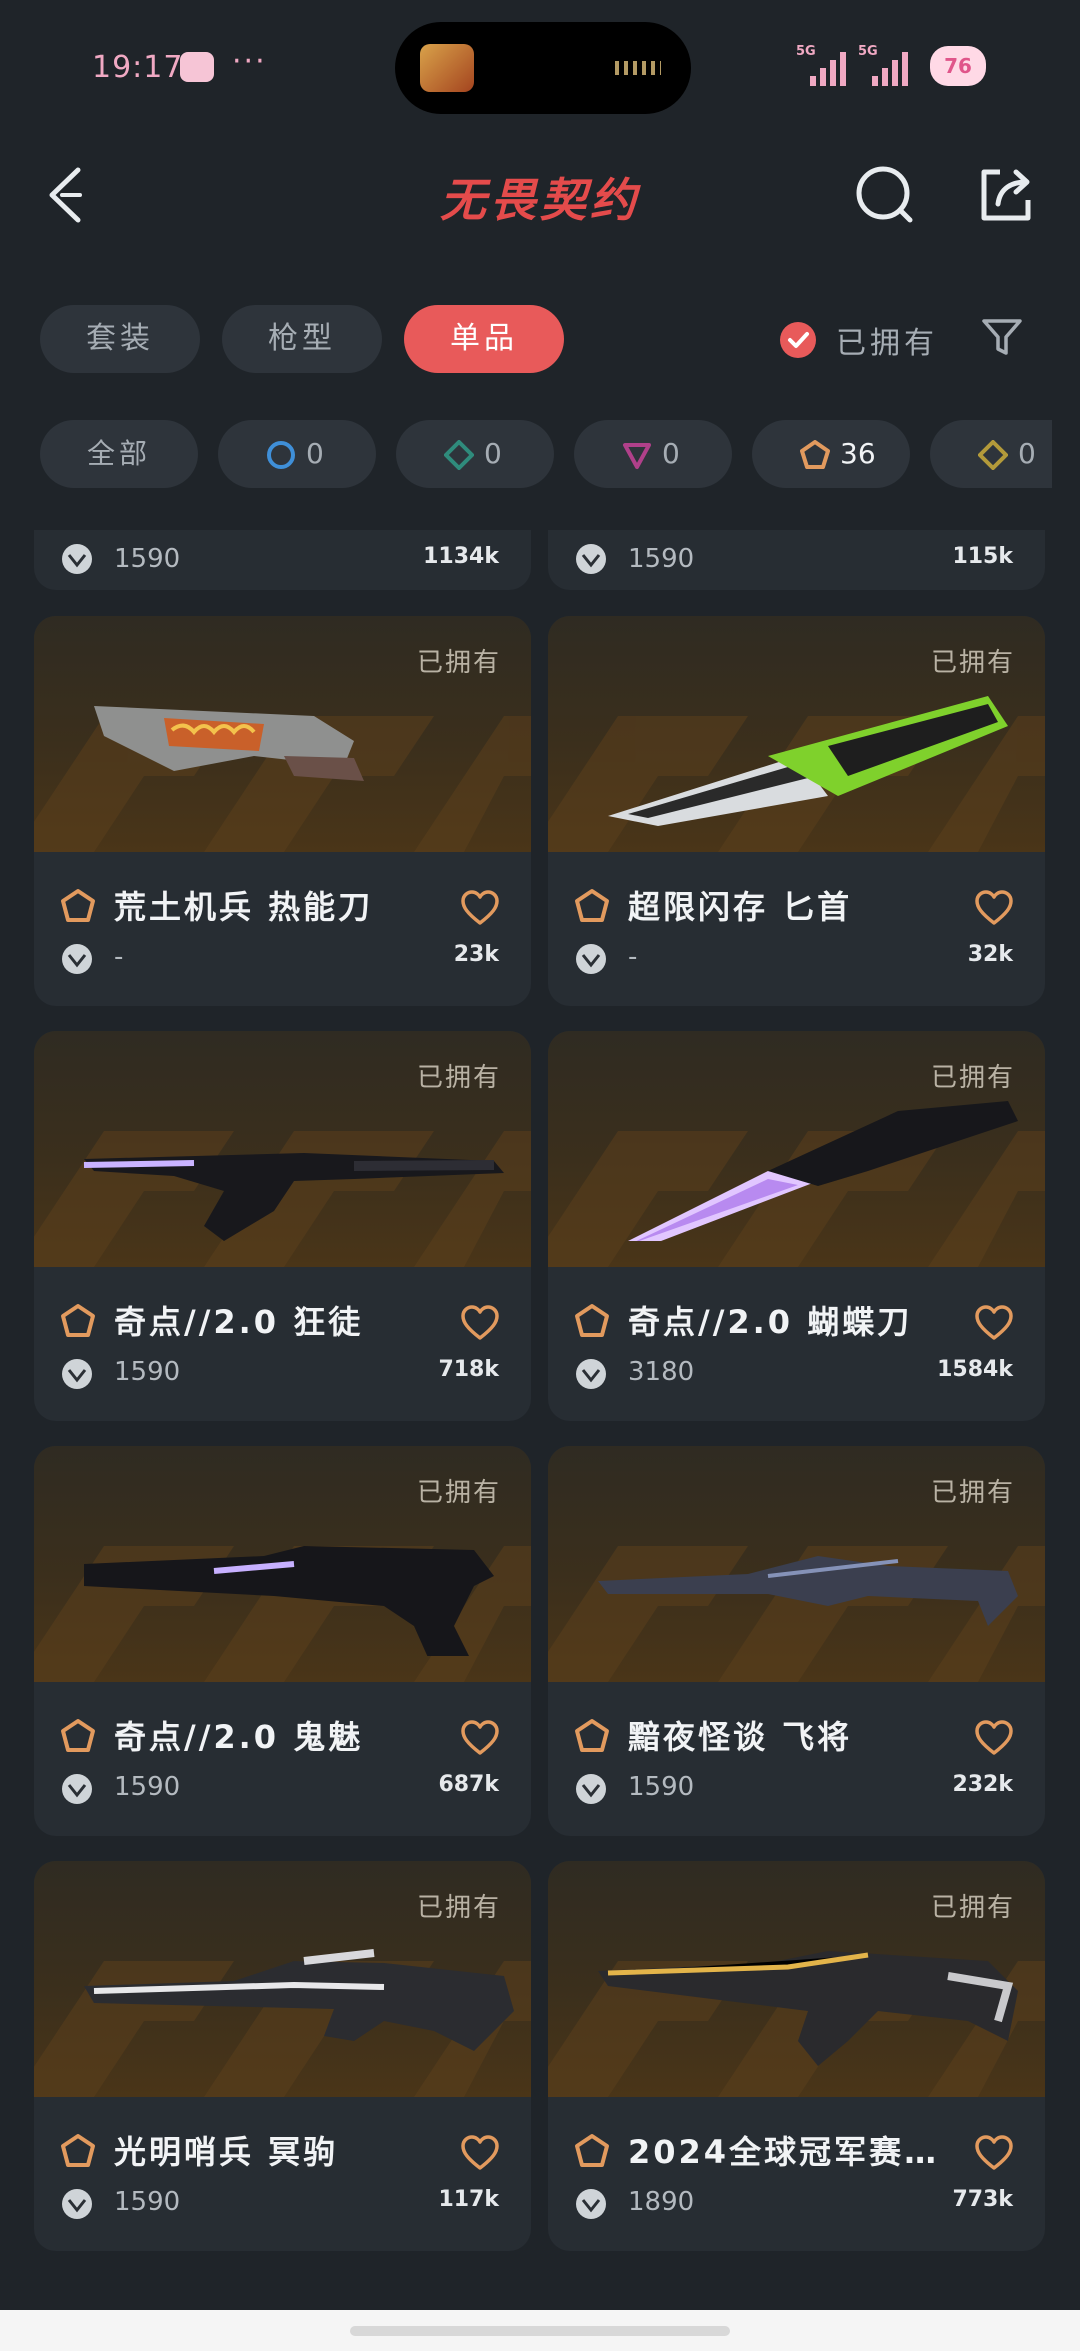 The width and height of the screenshot is (1080, 2351). Describe the element at coordinates (831, 454) in the screenshot. I see `rarity-chip-exclusive: 36` at that location.